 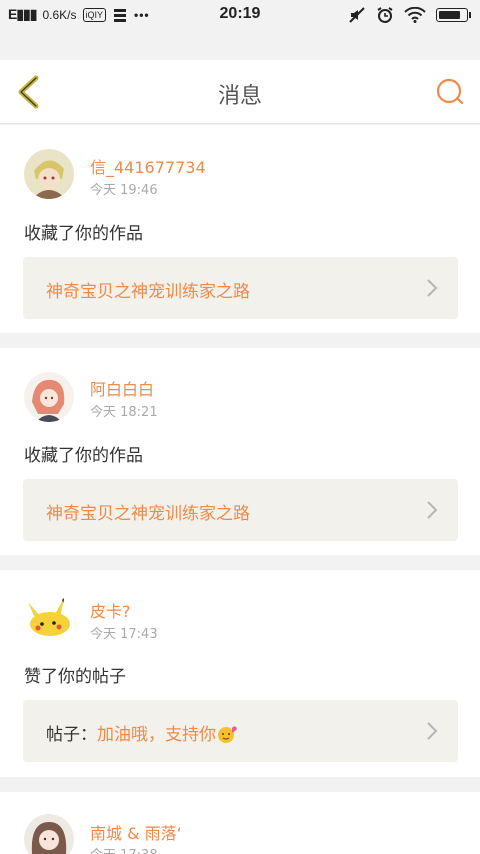 I want to click on username: 信_441677734, so click(x=148, y=166).